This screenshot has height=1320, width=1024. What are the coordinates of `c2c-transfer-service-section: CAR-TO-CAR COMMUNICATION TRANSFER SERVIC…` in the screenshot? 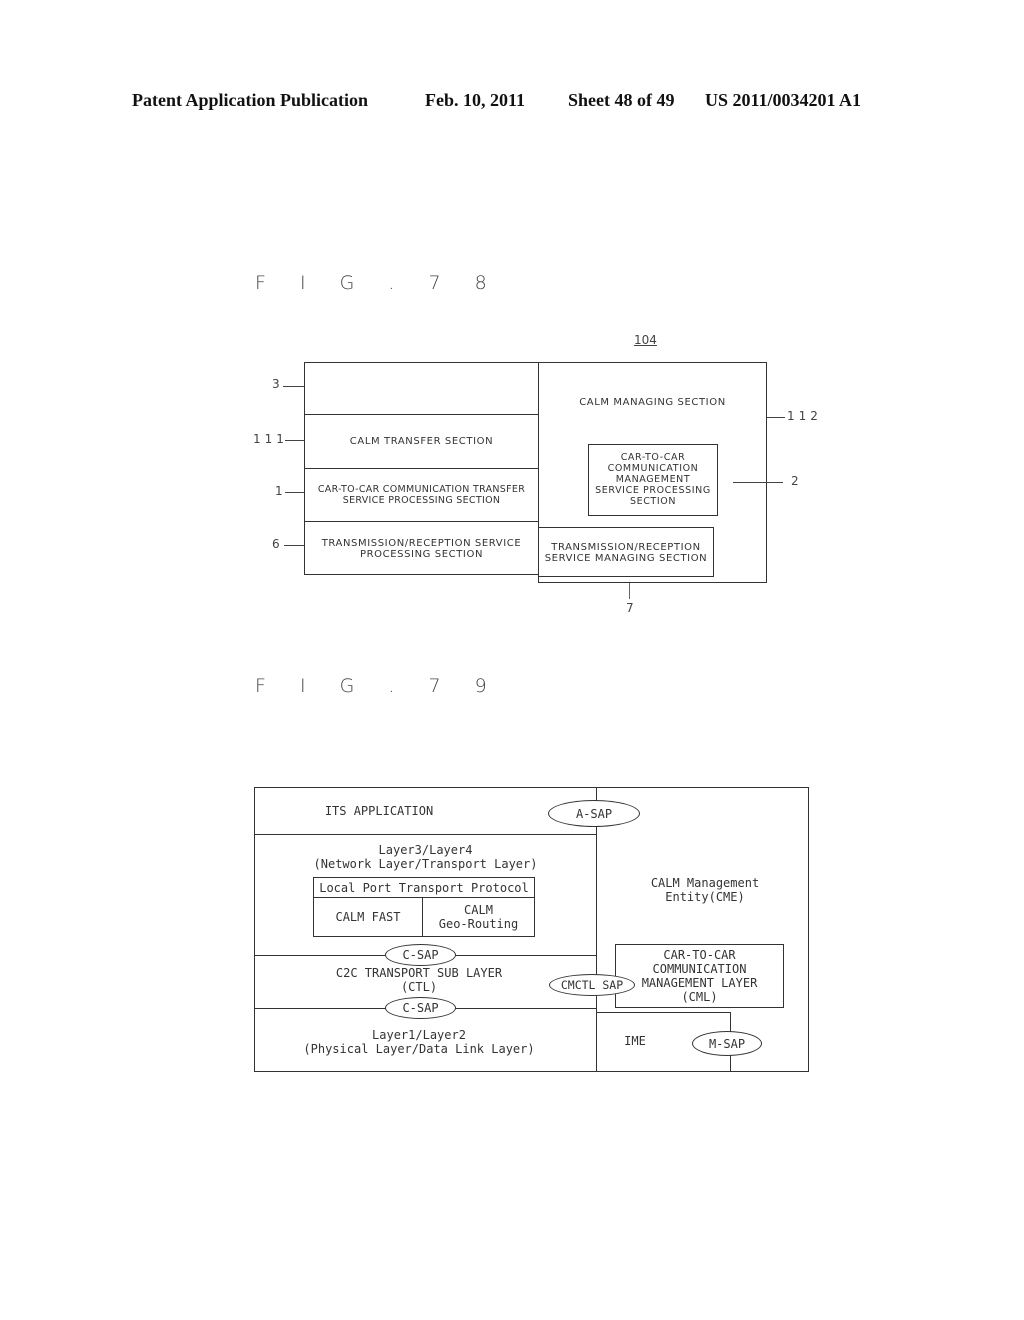 It's located at (421, 495).